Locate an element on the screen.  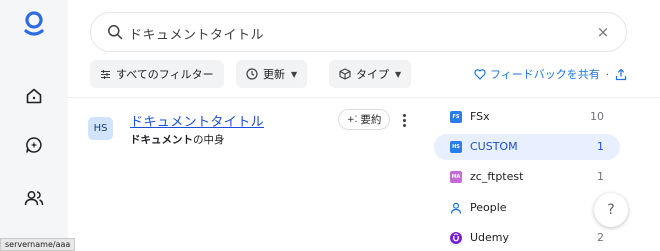
left-rail is located at coordinates (34, 125).